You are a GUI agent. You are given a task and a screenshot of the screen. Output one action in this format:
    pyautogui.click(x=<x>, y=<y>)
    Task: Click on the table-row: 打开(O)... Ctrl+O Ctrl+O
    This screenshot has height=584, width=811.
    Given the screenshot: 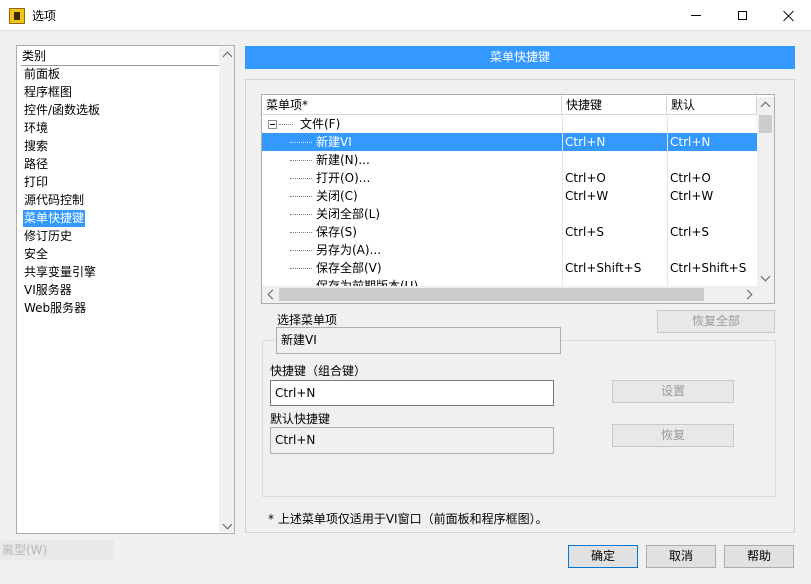 What is the action you would take?
    pyautogui.click(x=509, y=178)
    